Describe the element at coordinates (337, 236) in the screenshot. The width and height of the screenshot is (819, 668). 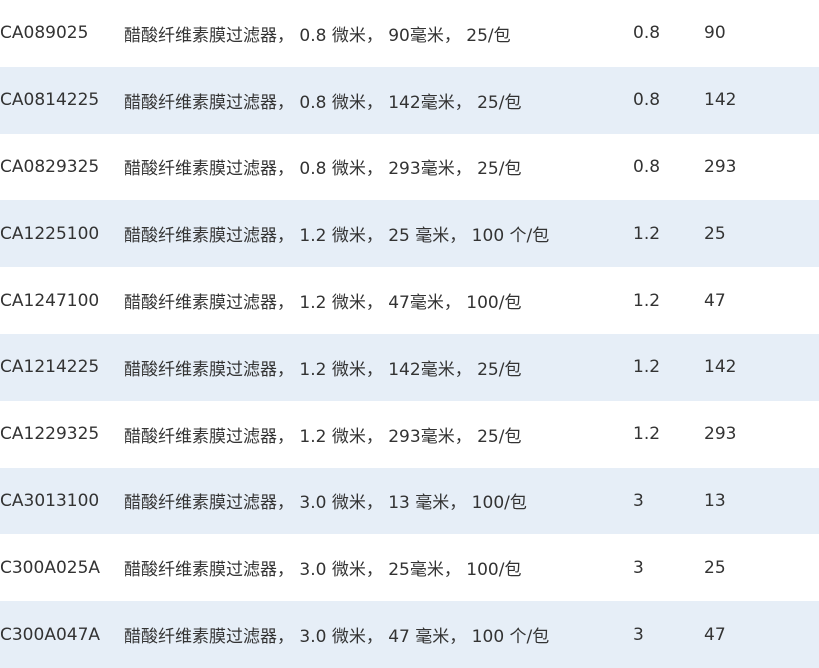
I see `product-description-cell: 醋酸纤维素膜过滤器， 1.2 微米， 25 毫米， 100 个/包` at that location.